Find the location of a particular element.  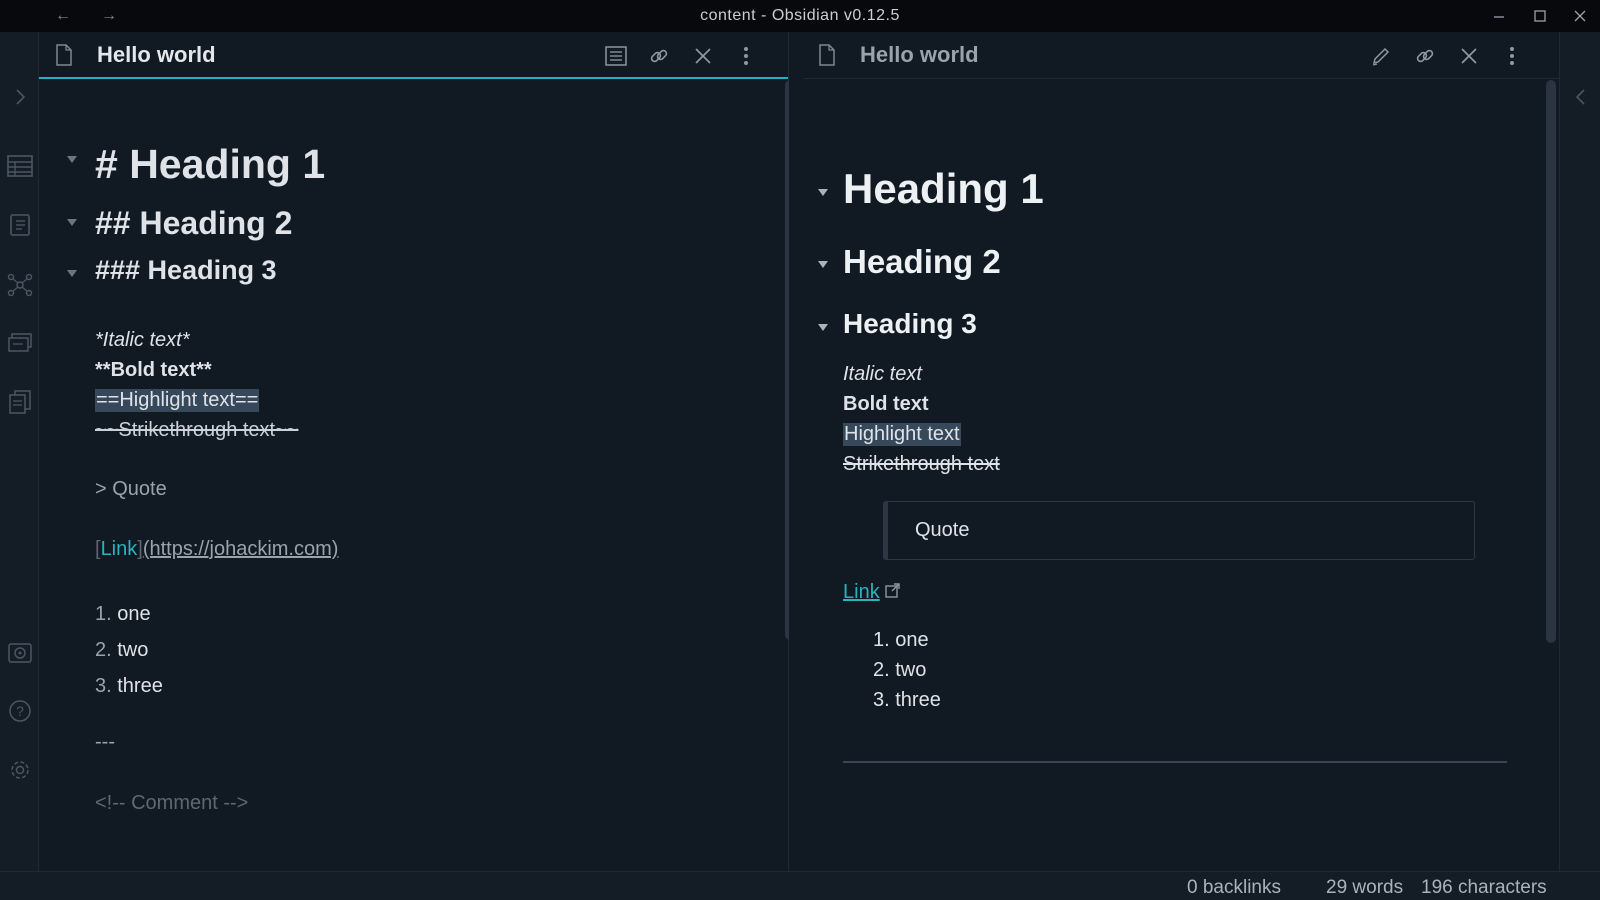

source-list-item: 1. one is located at coordinates (123, 614).